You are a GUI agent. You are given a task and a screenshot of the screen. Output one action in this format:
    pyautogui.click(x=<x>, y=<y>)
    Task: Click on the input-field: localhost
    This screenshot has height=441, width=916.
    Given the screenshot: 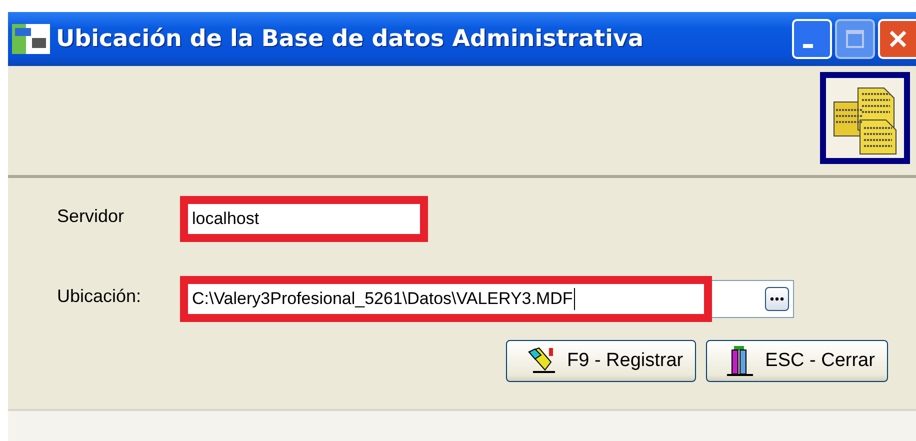 What is the action you would take?
    pyautogui.click(x=304, y=219)
    